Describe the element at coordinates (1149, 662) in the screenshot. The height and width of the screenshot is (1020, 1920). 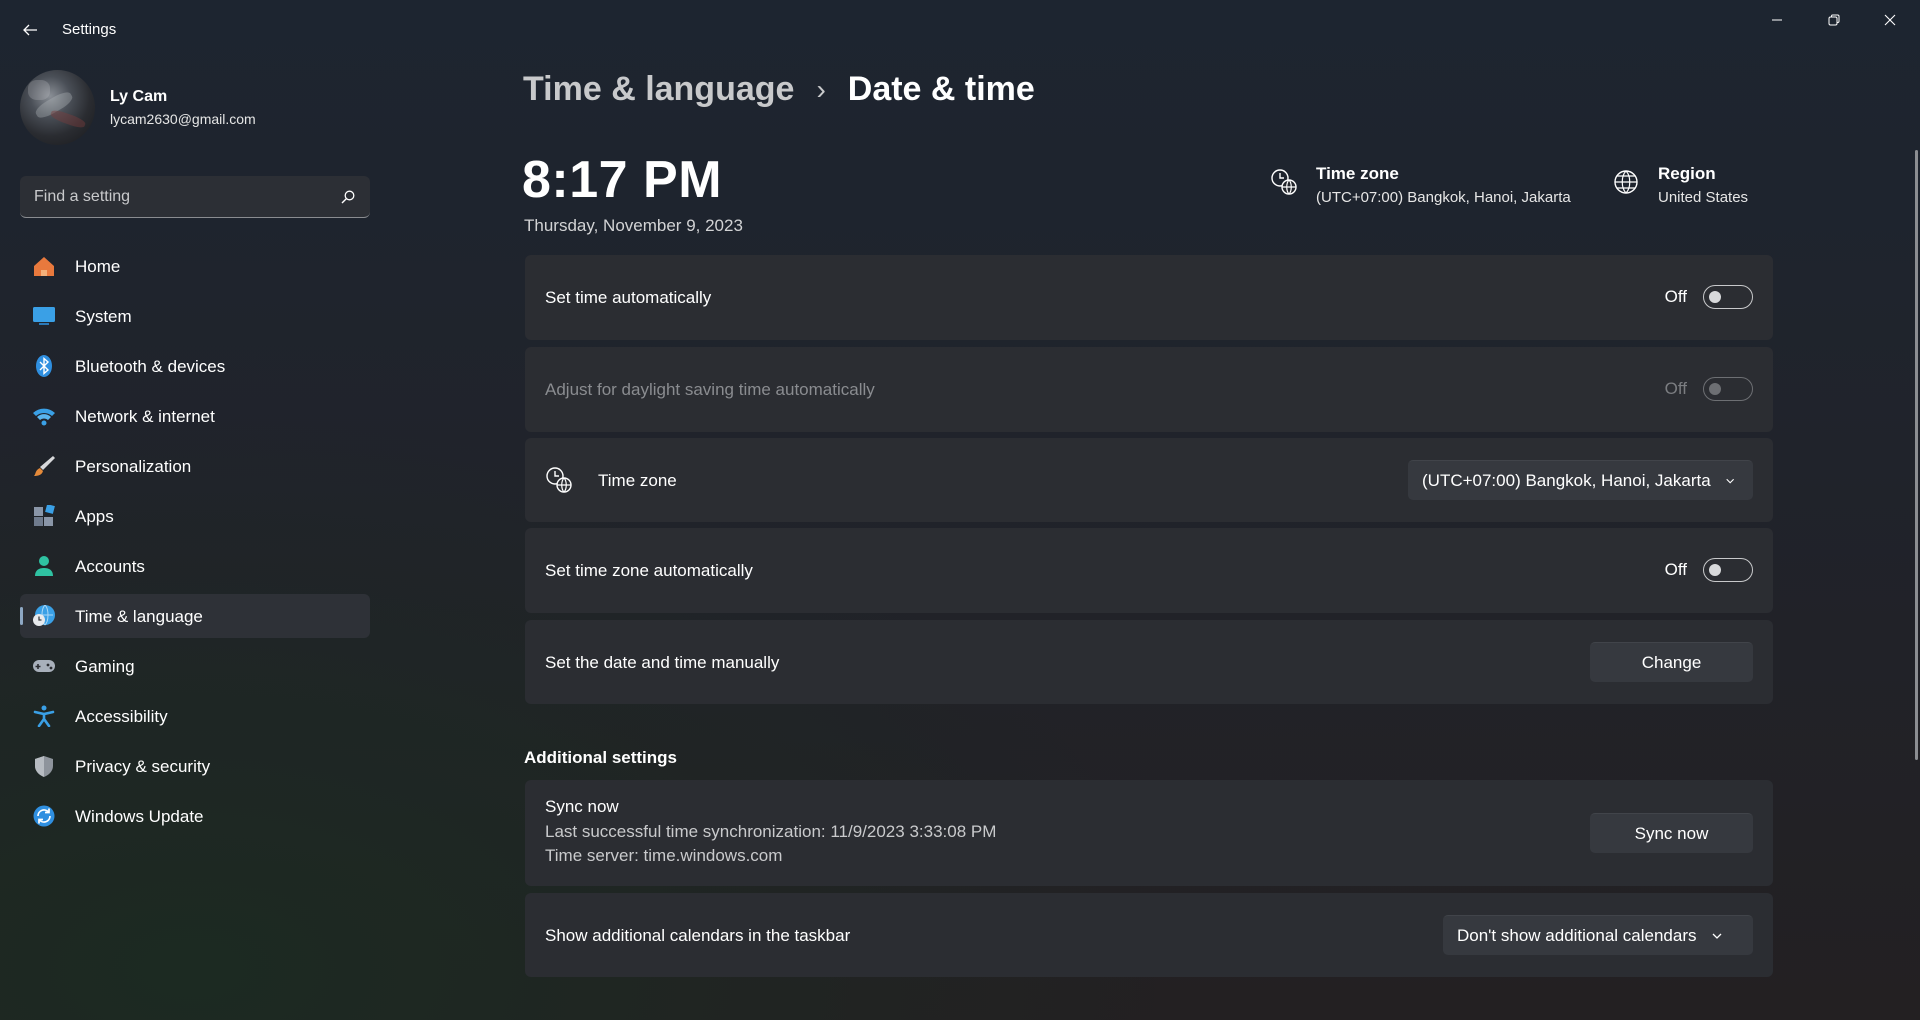
I see `set-date-time-manually-card: Set the date and time manually Change` at that location.